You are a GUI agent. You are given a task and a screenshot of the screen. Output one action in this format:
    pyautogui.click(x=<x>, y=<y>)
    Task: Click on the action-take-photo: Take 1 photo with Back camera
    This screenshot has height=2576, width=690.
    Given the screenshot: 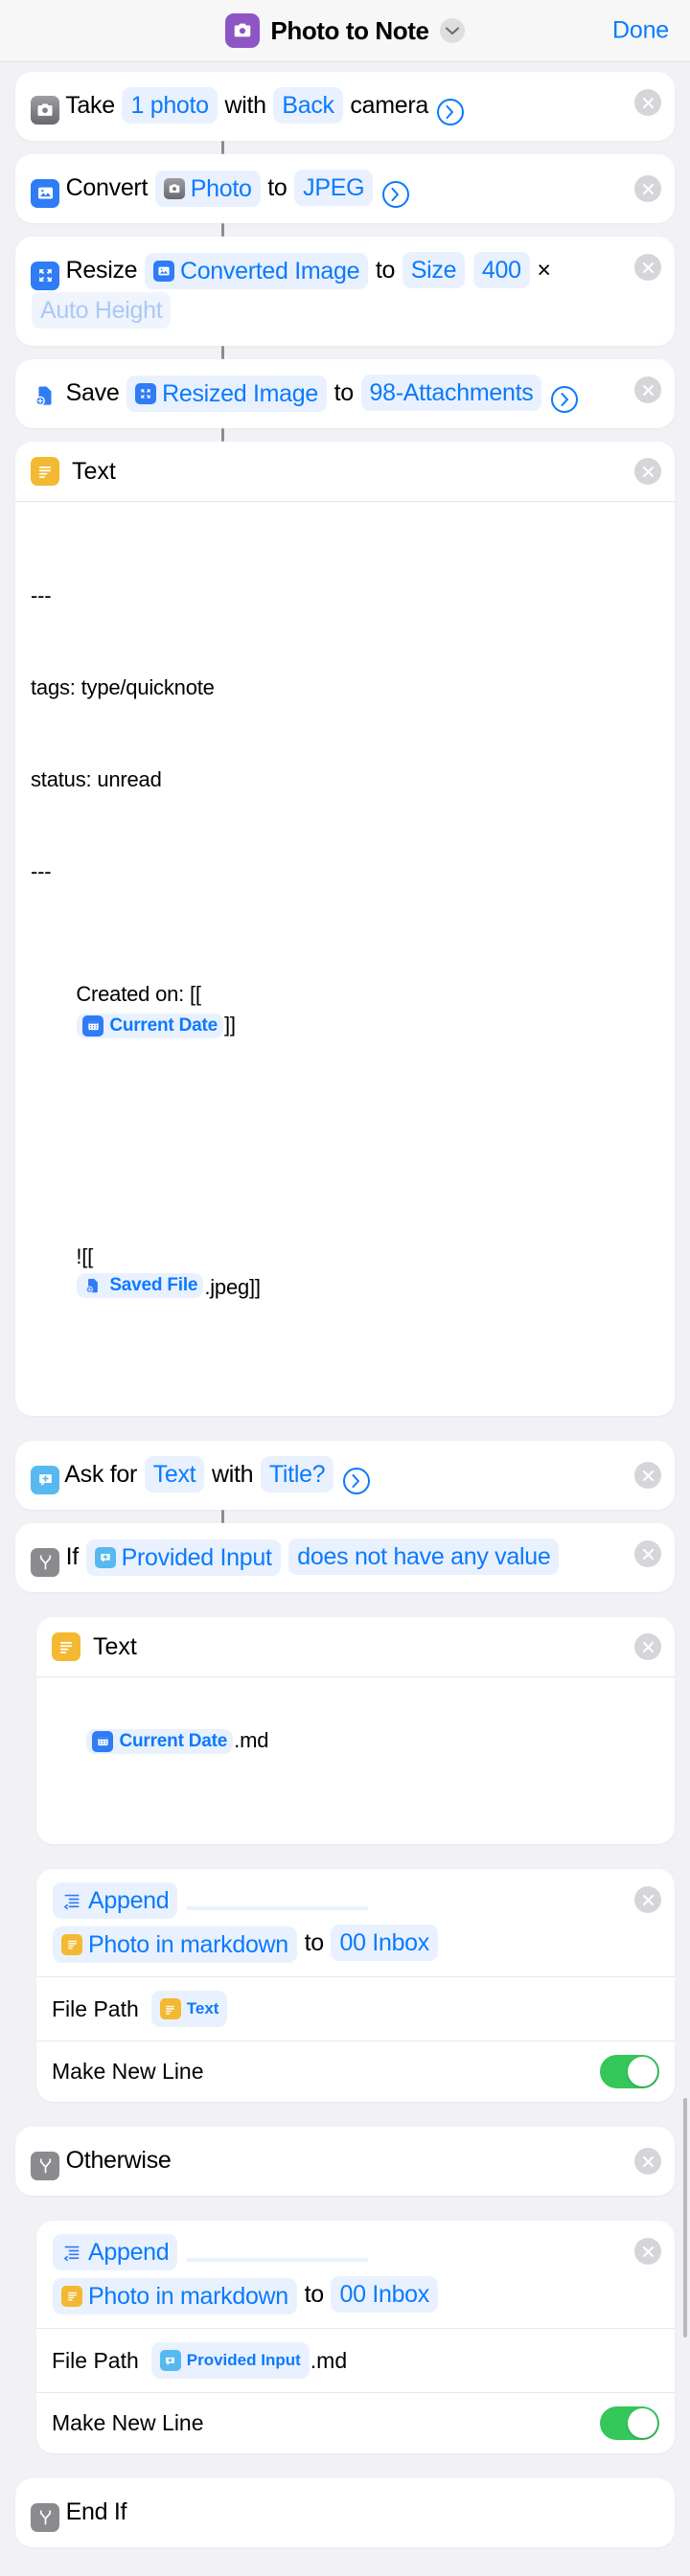 What is the action you would take?
    pyautogui.click(x=345, y=107)
    